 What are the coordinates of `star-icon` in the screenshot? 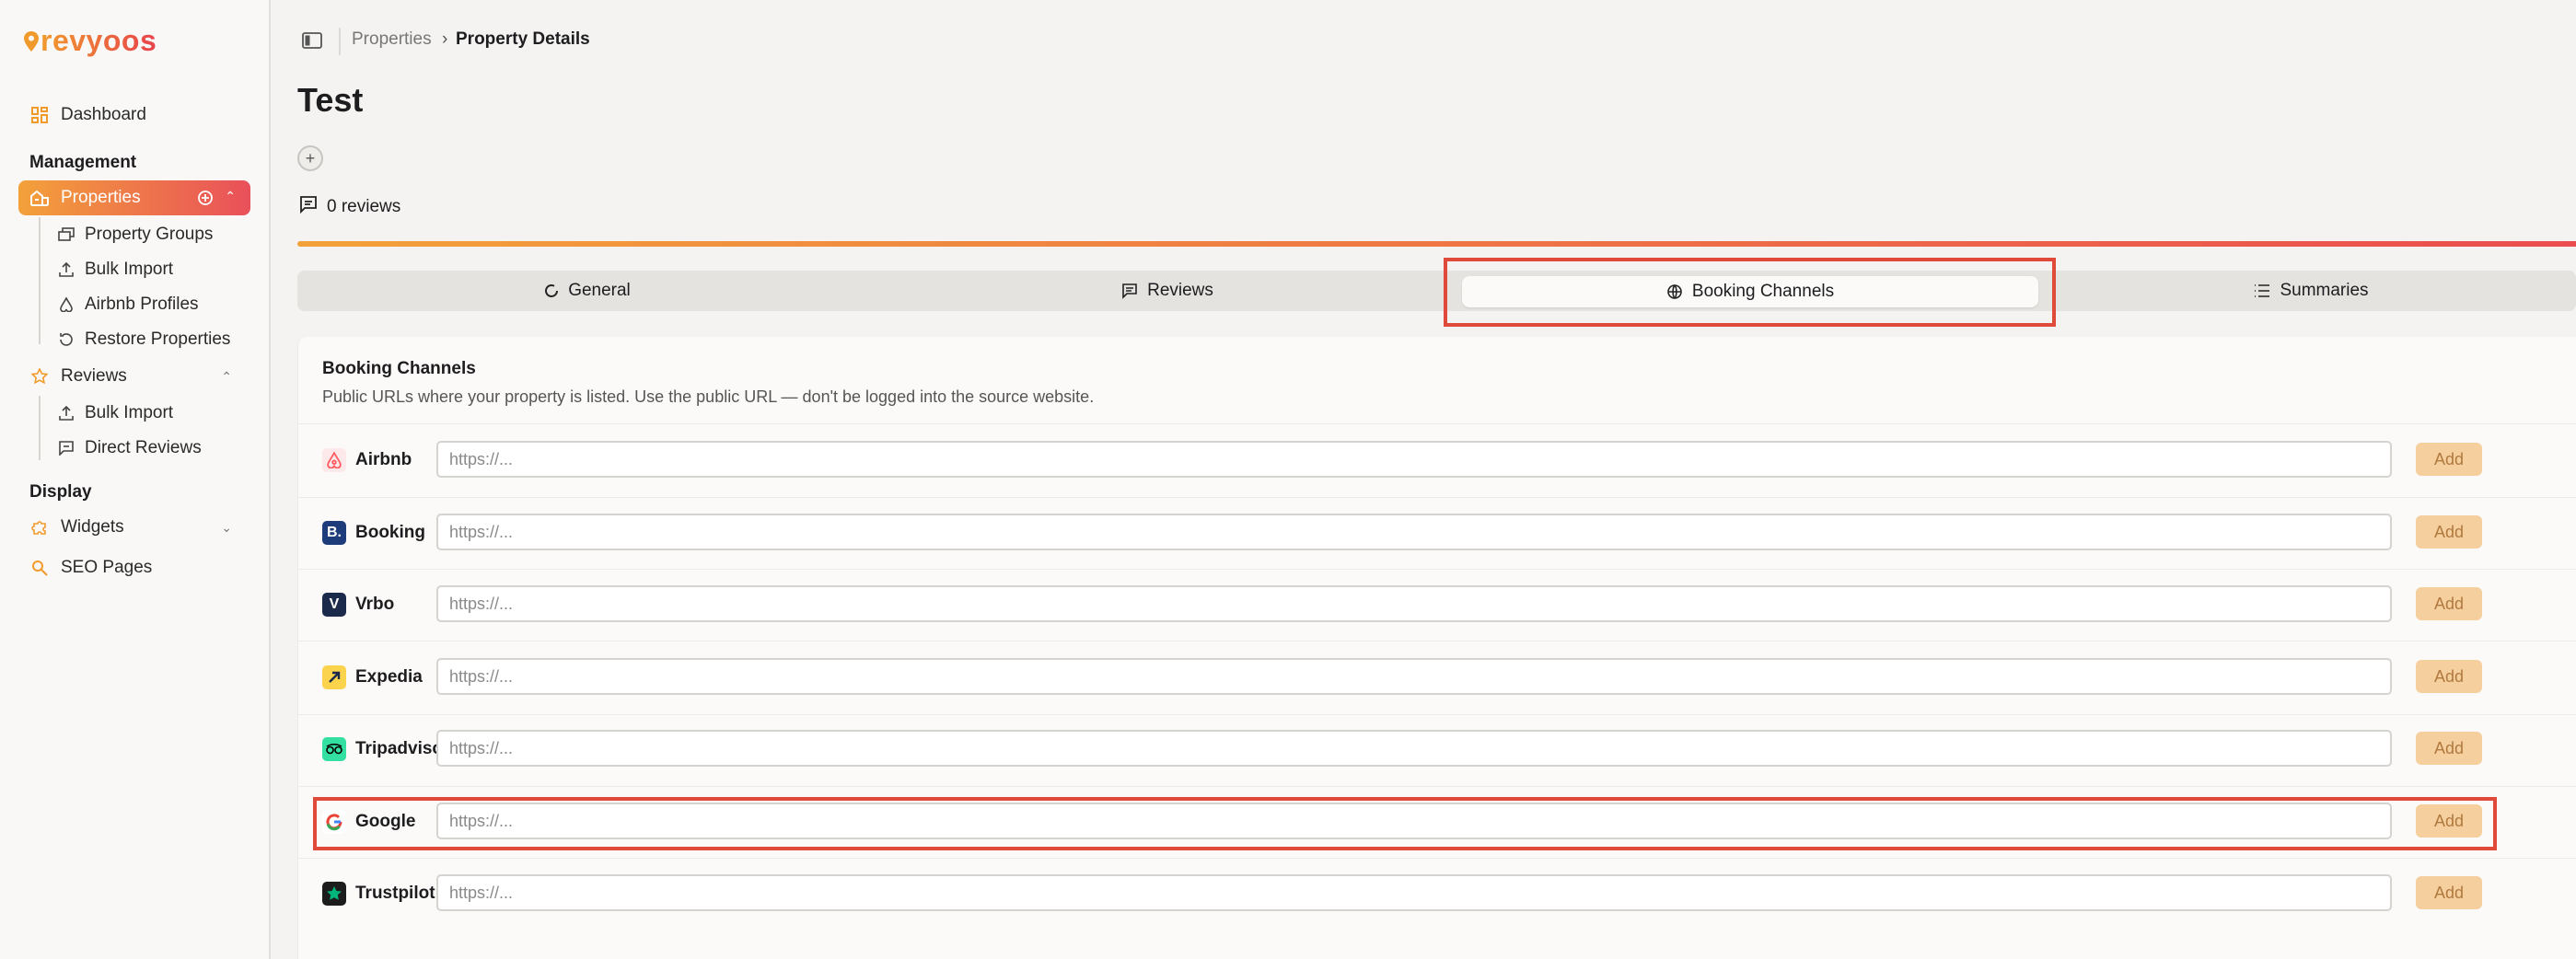 It's located at (39, 376).